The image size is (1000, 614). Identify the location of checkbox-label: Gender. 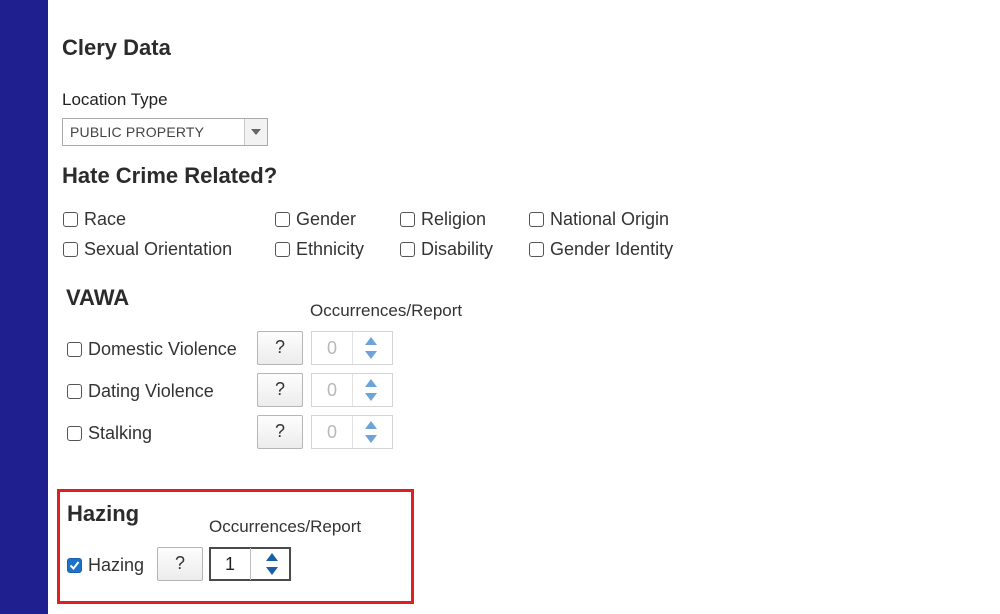
(326, 219).